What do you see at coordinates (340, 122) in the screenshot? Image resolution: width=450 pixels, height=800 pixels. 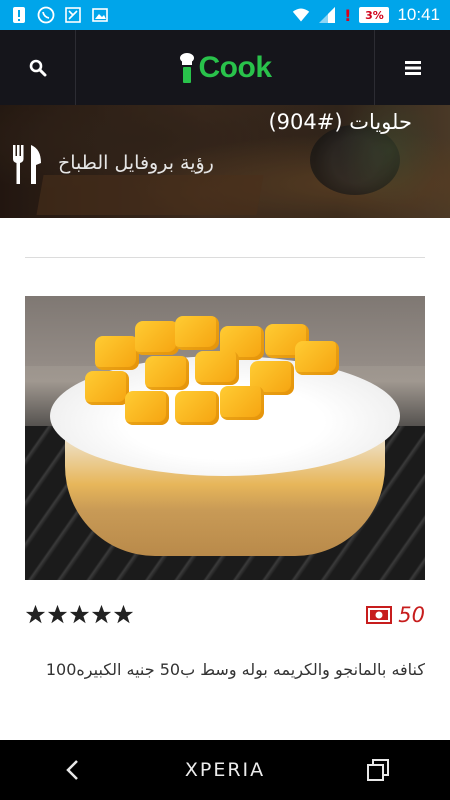 I see `category-title: حلويات (#904)` at bounding box center [340, 122].